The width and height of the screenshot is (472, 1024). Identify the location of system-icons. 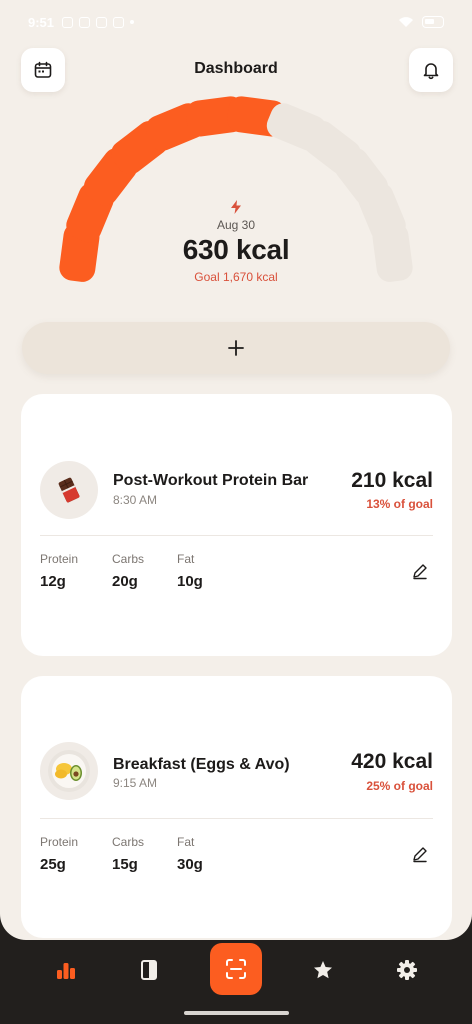
(421, 22).